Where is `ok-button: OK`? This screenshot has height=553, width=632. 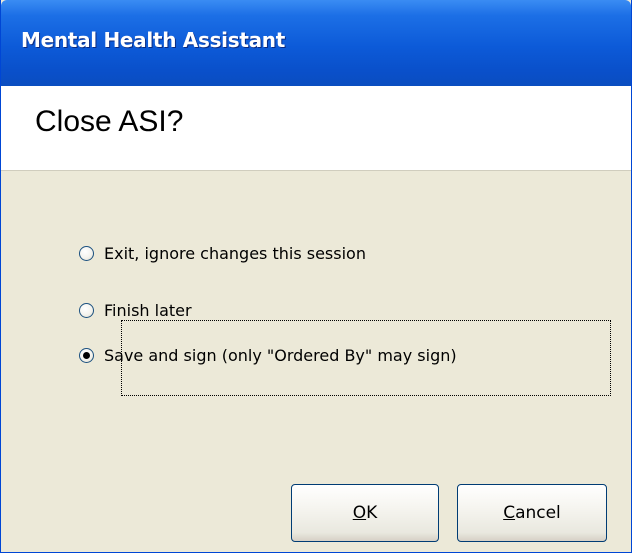 ok-button: OK is located at coordinates (365, 513).